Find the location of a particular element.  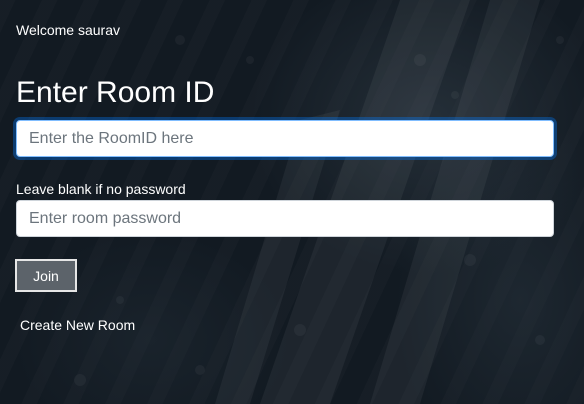

page-title: Enter Room ID is located at coordinates (115, 92).